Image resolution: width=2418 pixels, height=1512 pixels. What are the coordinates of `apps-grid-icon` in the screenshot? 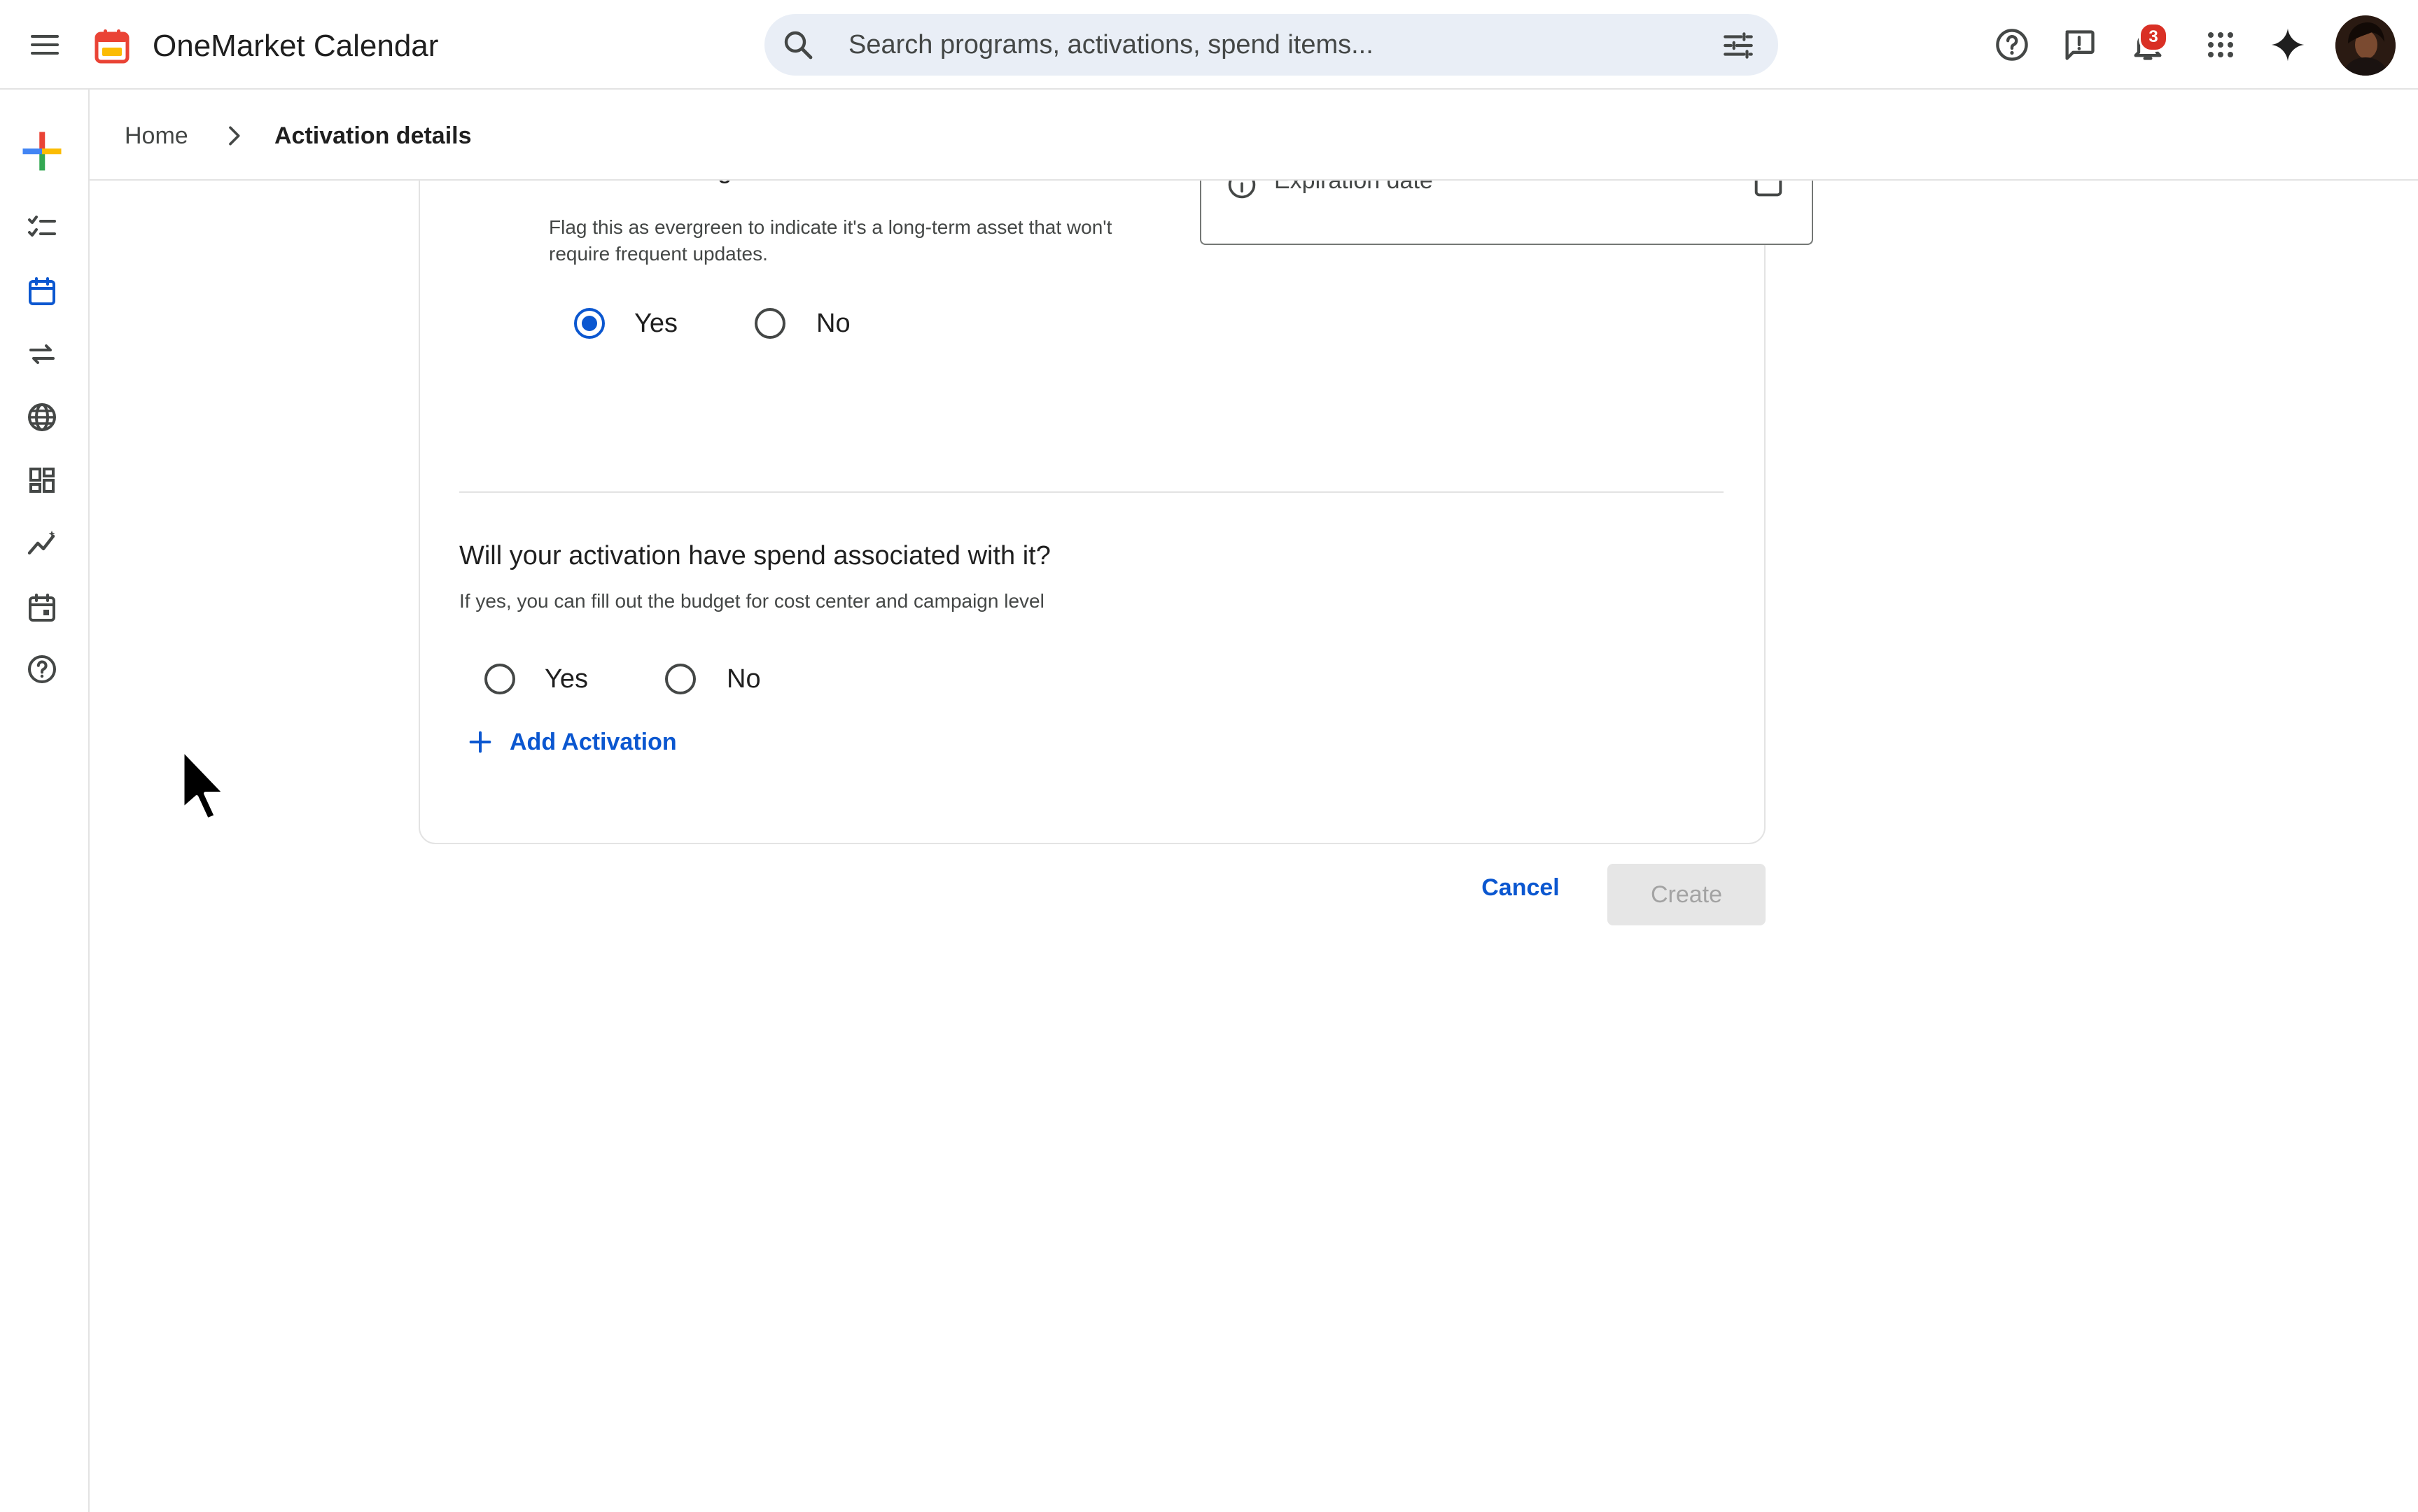 It's located at (2220, 44).